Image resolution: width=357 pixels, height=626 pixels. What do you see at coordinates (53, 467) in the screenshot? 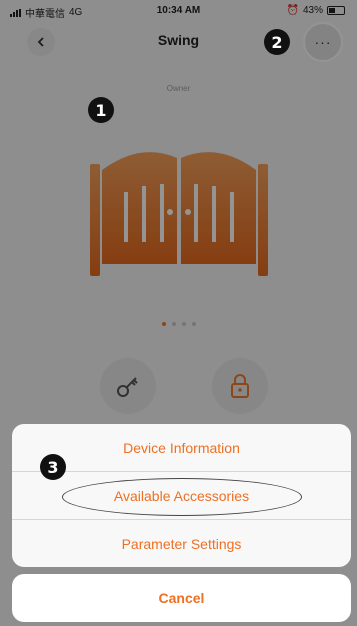
I see `callout-3: 3` at bounding box center [53, 467].